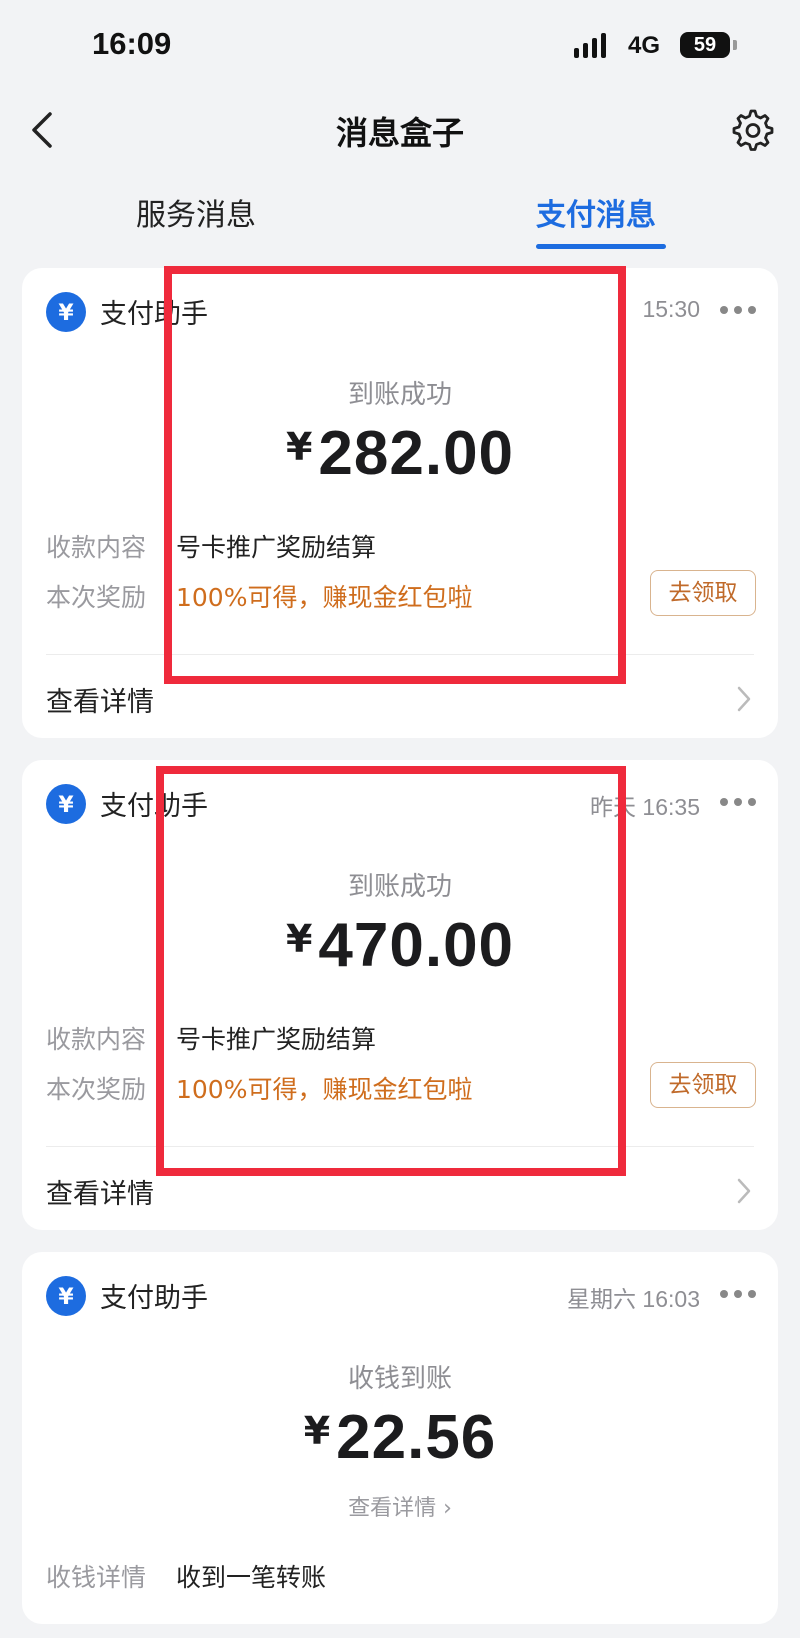 The width and height of the screenshot is (800, 1638). I want to click on battery-icon: 59, so click(705, 45).